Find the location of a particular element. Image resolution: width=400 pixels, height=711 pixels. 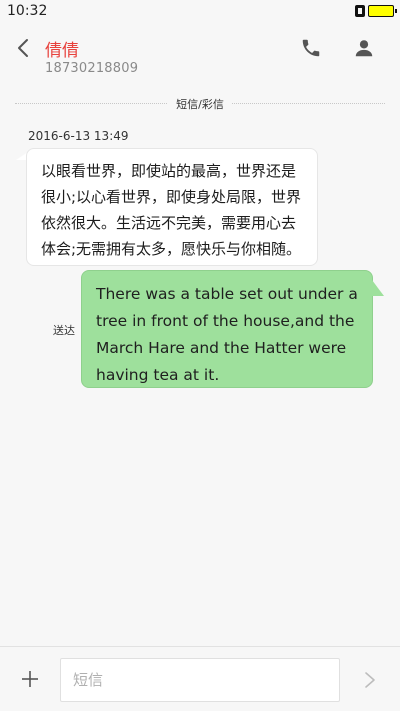

message-line: 体会;无需拥有太多，愿快乐与你相随。 is located at coordinates (171, 249).